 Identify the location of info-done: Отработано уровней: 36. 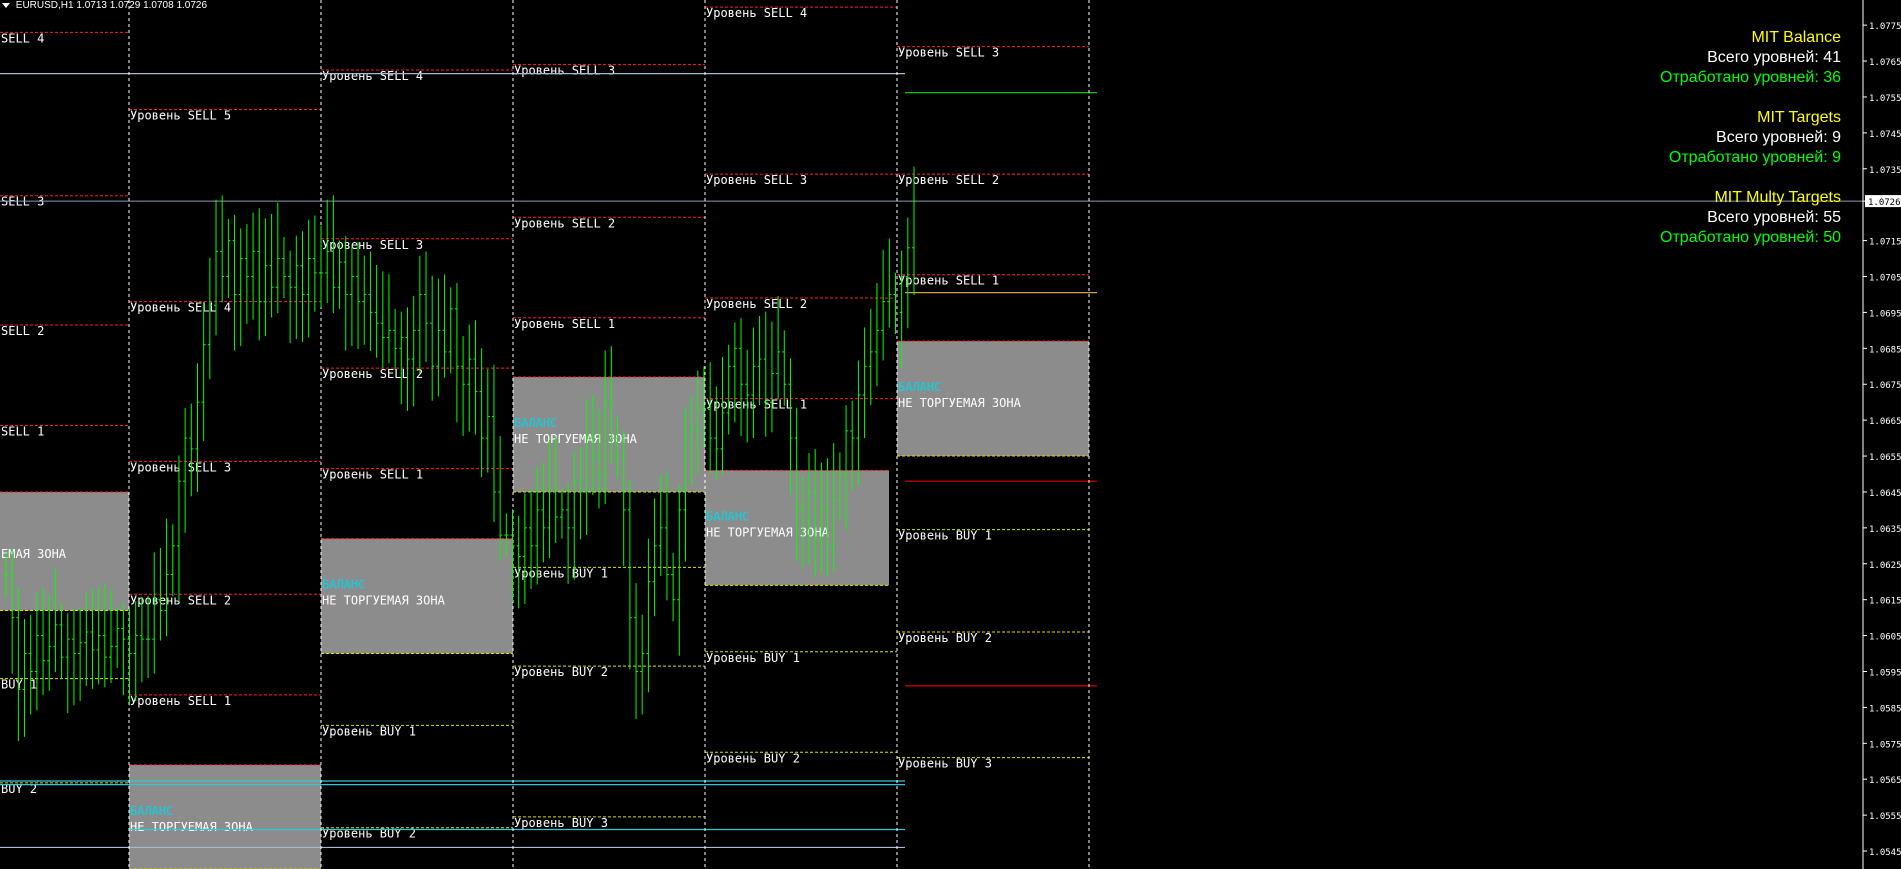
(1750, 77).